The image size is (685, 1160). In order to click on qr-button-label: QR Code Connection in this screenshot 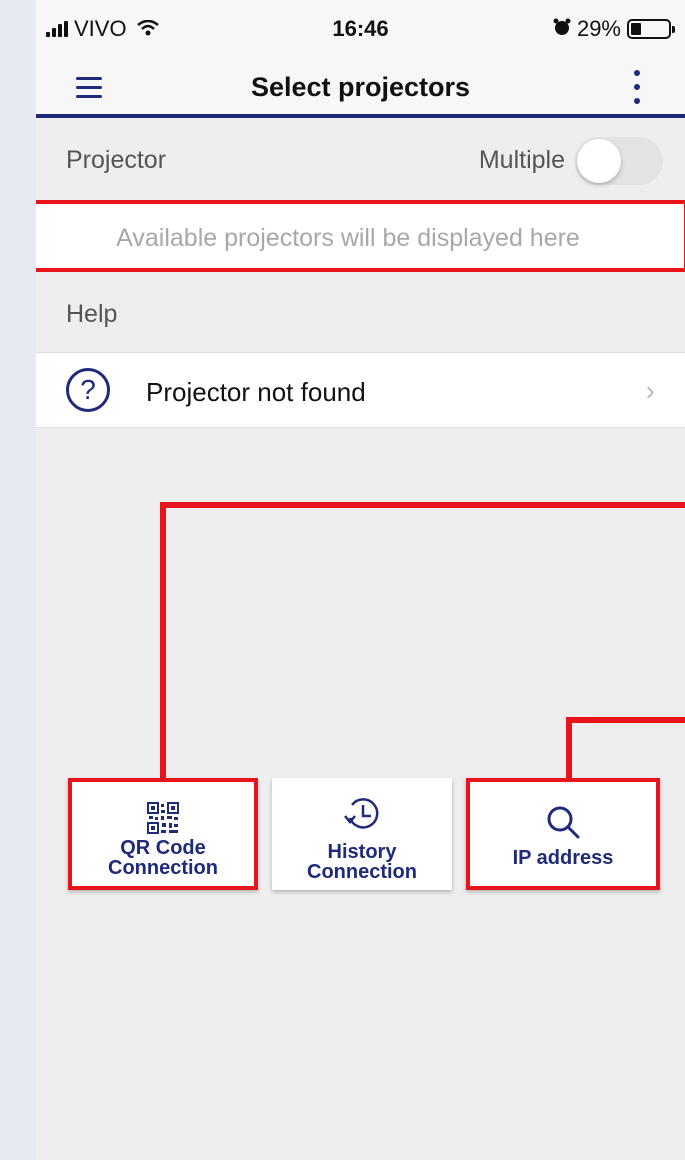, I will do `click(163, 858)`.